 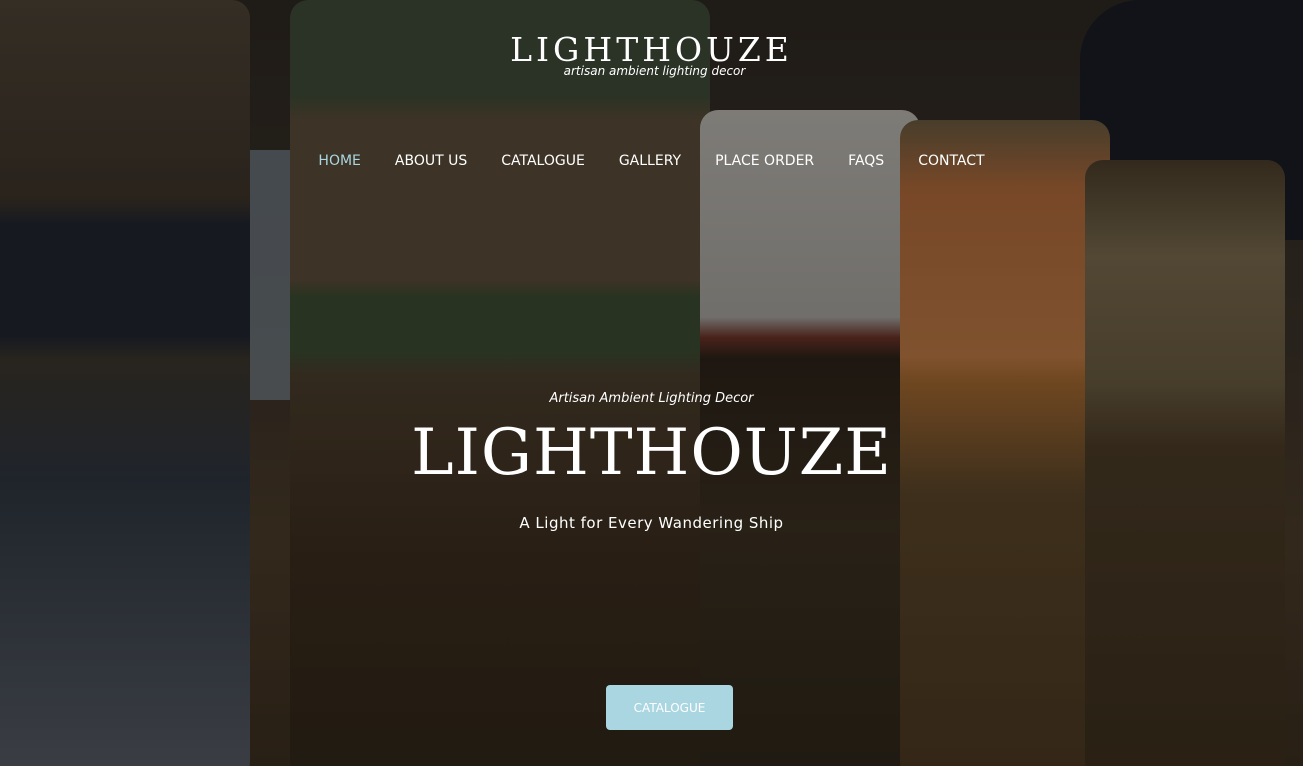 I want to click on nav-item-catalogue: CATALOGUE, so click(x=543, y=161).